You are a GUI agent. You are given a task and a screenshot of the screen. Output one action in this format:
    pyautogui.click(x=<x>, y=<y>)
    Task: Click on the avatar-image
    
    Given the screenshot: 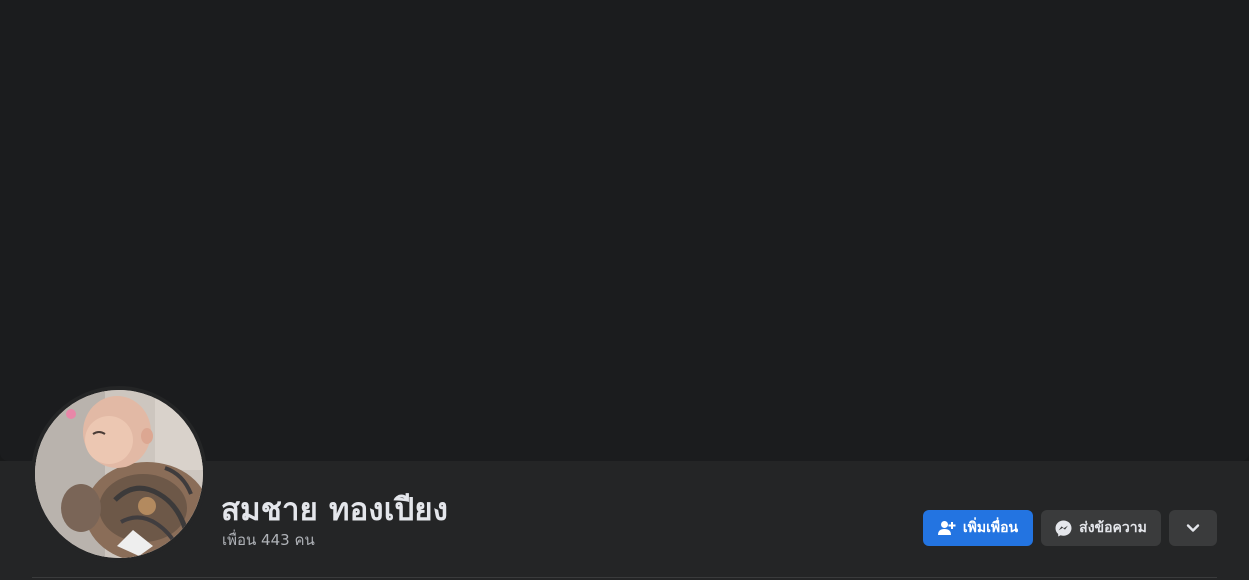 What is the action you would take?
    pyautogui.click(x=119, y=474)
    